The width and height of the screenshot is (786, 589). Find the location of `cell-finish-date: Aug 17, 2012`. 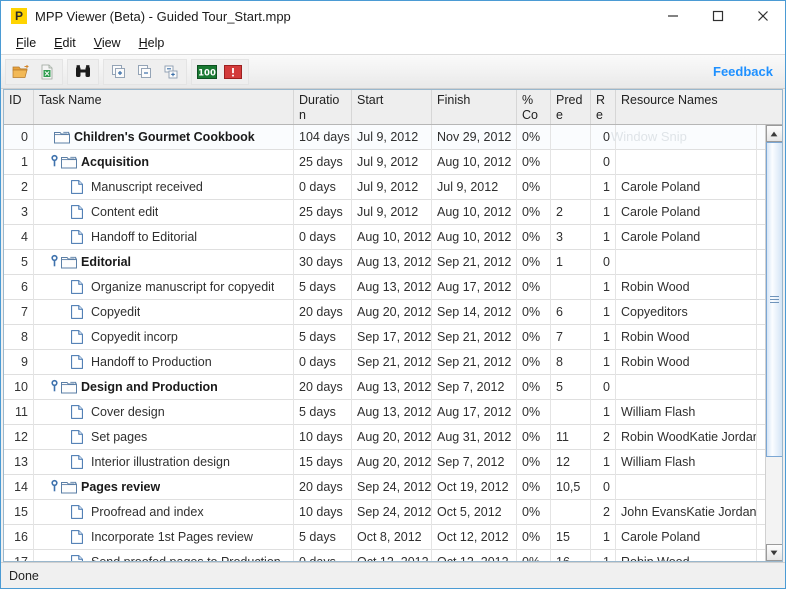

cell-finish-date: Aug 17, 2012 is located at coordinates (474, 412).